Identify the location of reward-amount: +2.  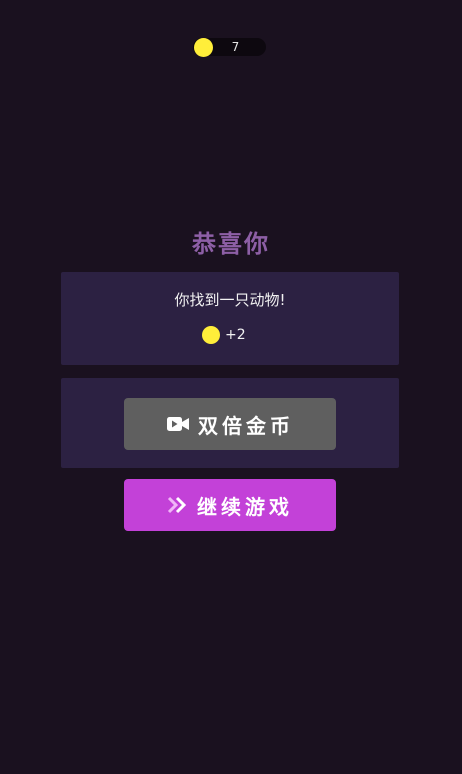
(235, 335).